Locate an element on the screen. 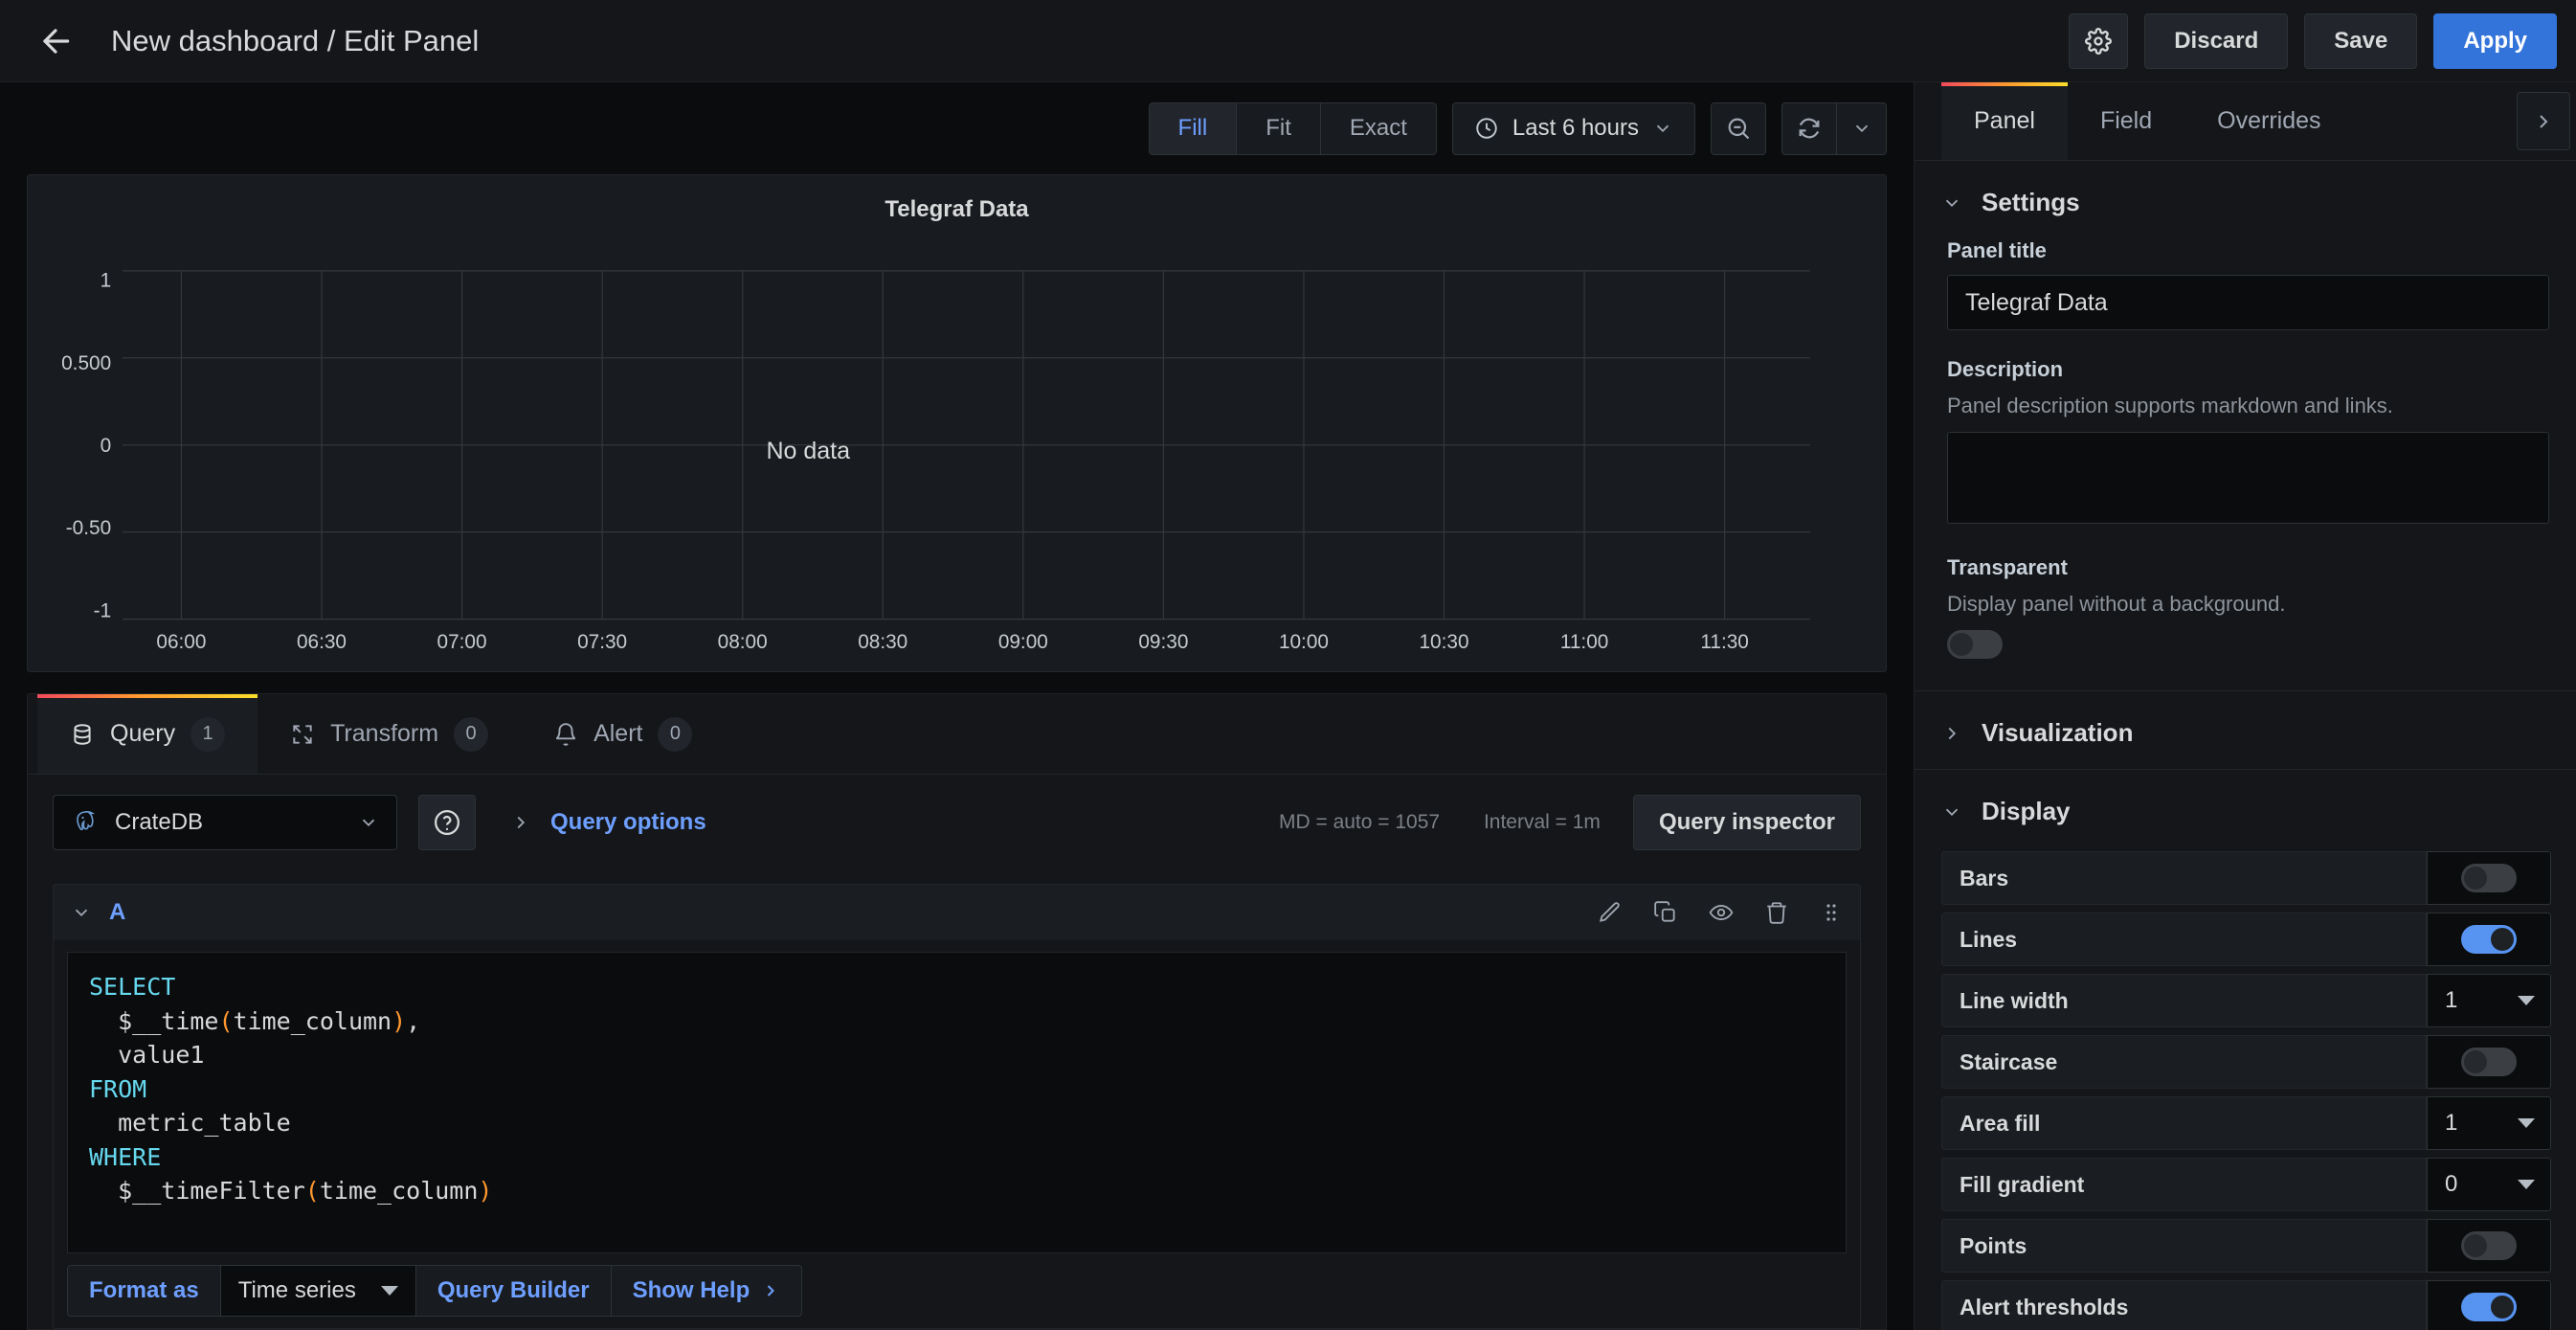 The image size is (2576, 1330). svg-text: 09:30 is located at coordinates (1163, 642).